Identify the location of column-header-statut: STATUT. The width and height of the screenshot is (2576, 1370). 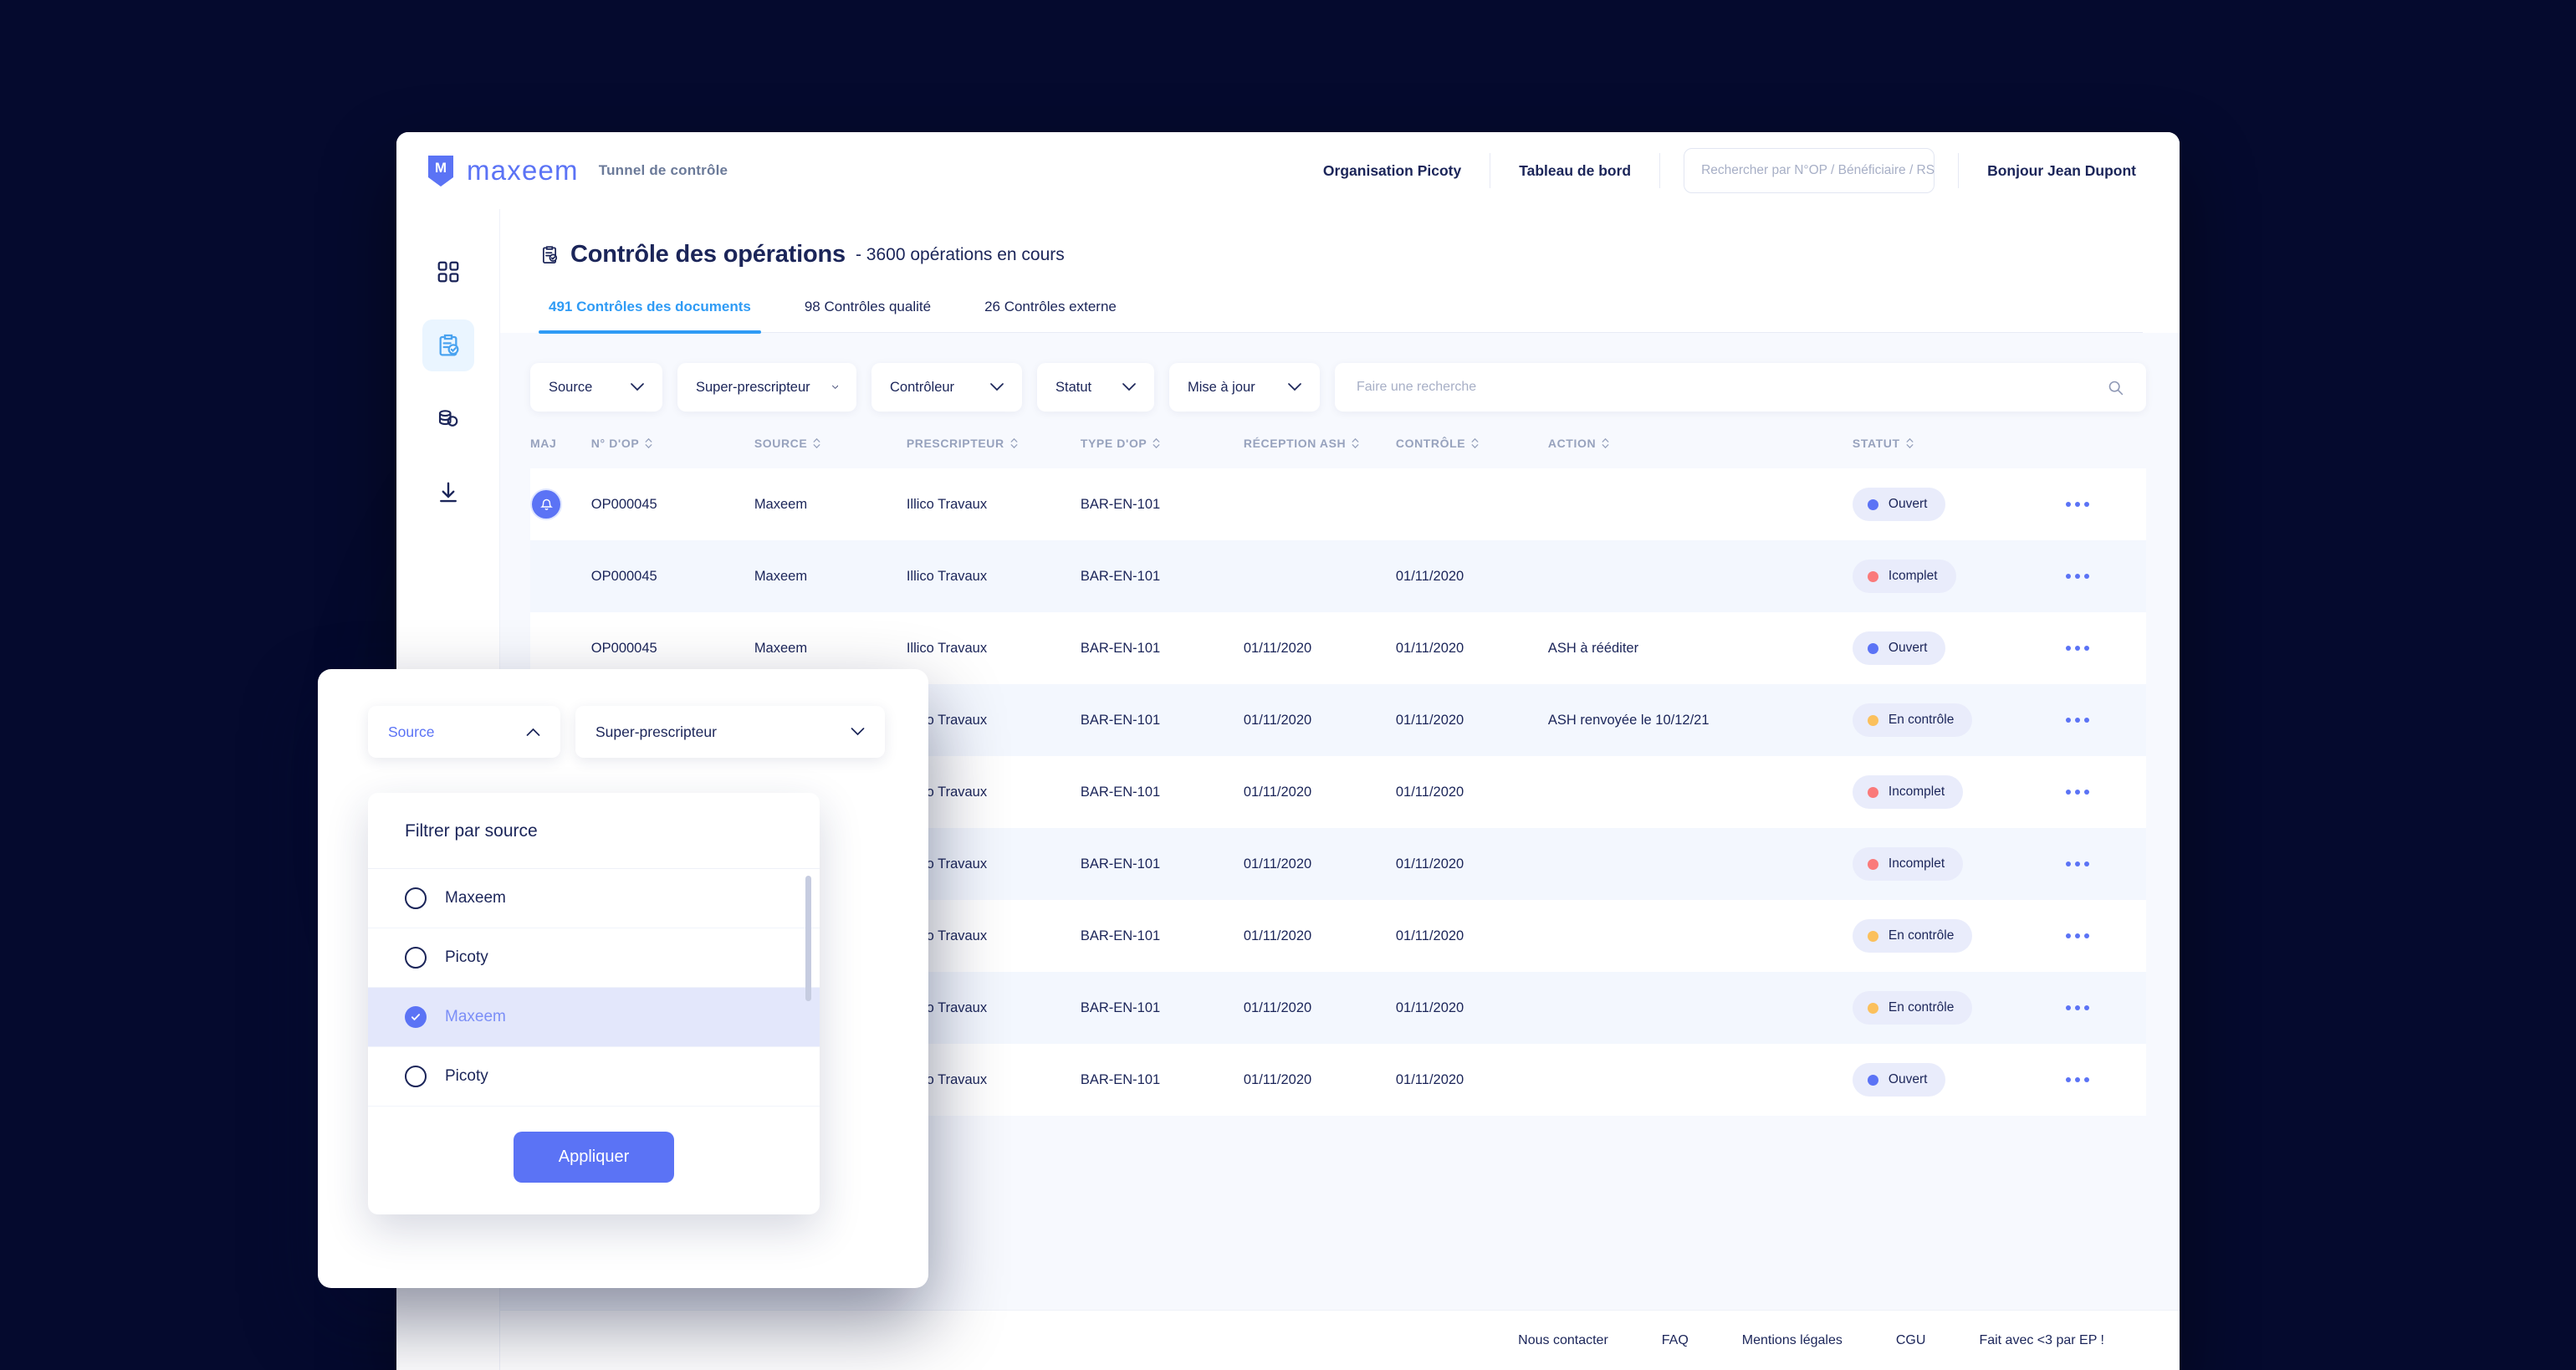
(1956, 452).